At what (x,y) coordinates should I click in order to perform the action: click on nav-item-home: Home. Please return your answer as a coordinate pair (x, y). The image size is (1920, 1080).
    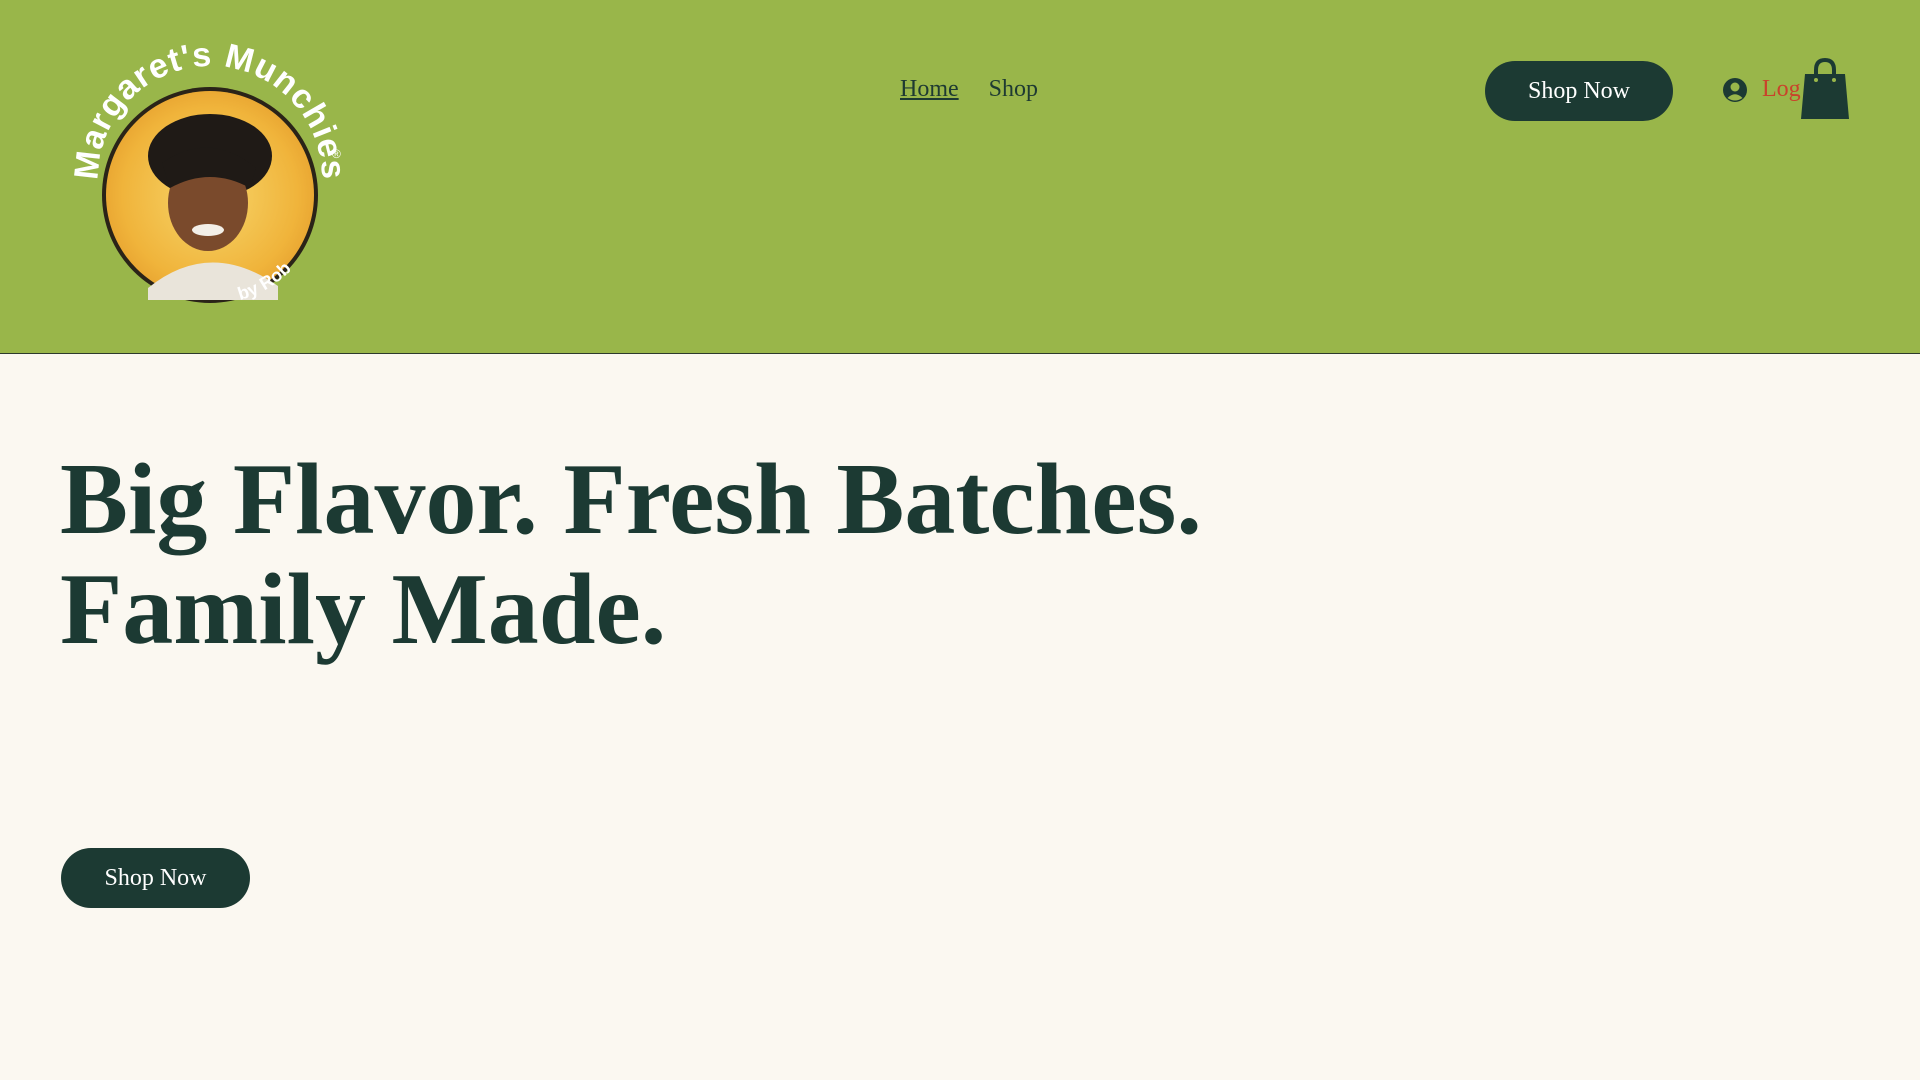
    Looking at the image, I should click on (929, 89).